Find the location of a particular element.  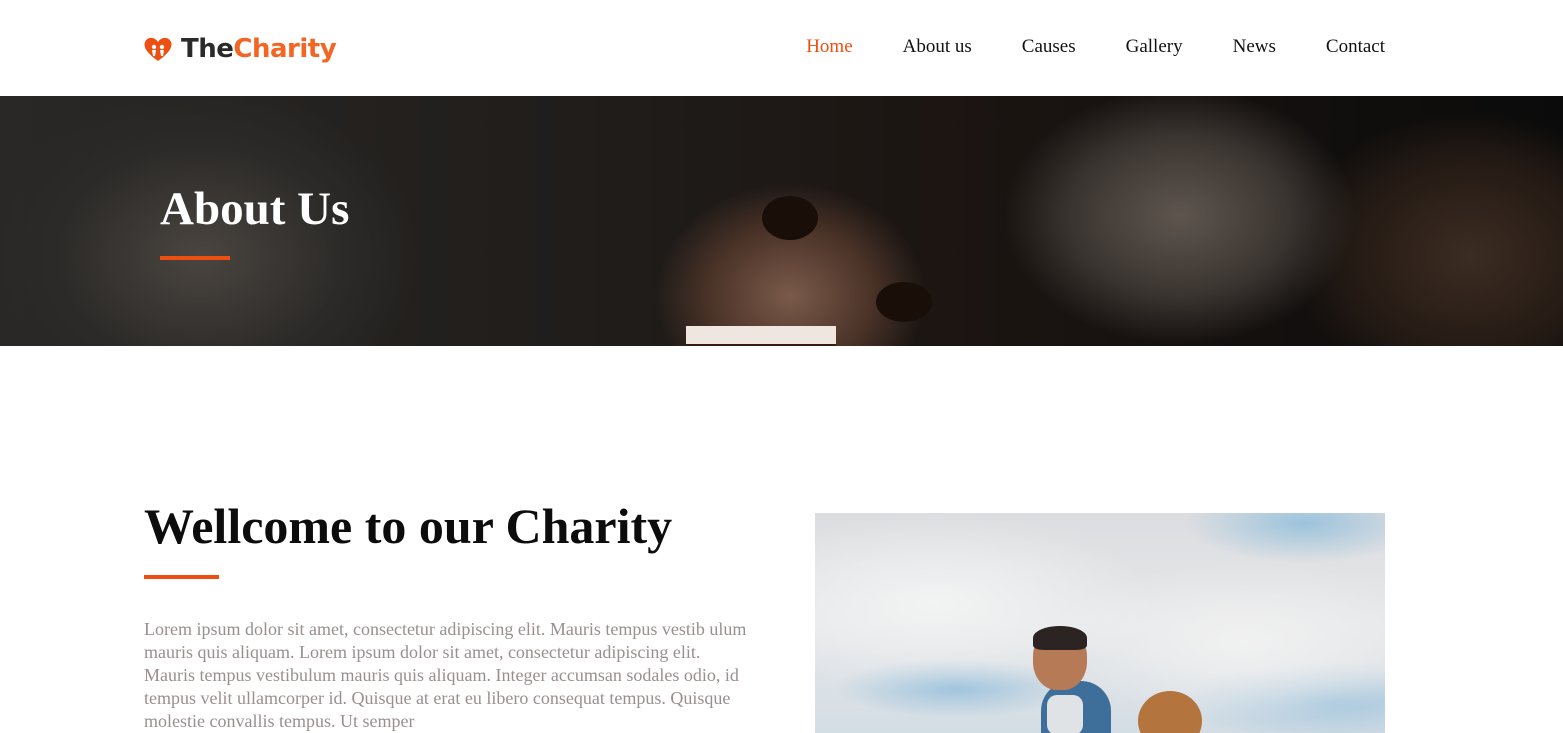

nav-item-home: Home is located at coordinates (829, 47).